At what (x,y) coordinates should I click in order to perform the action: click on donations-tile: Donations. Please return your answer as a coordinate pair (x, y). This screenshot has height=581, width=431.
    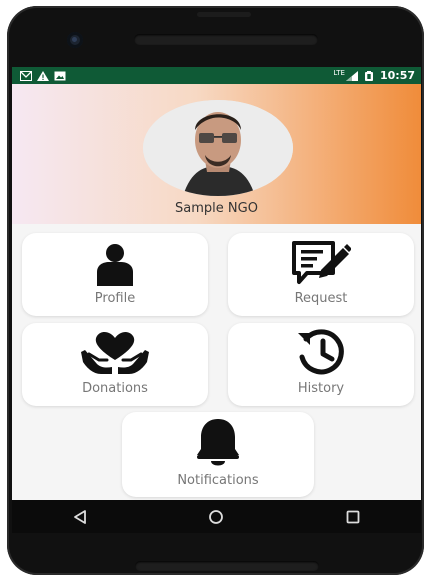
    Looking at the image, I should click on (115, 364).